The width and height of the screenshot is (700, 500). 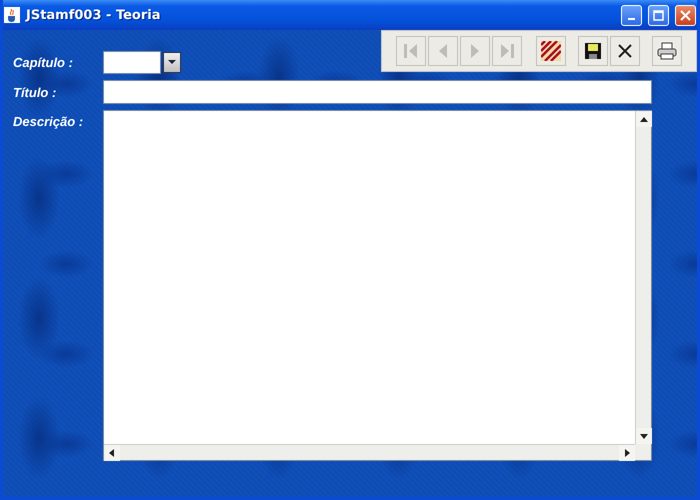 I want to click on dropdown-button, so click(x=172, y=62).